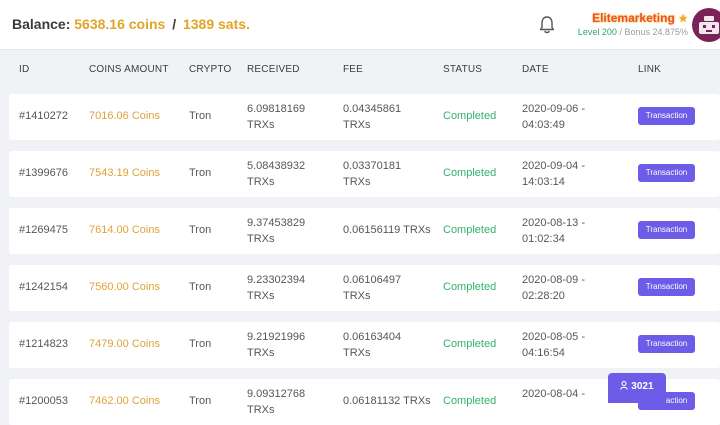  Describe the element at coordinates (553, 288) in the screenshot. I see `row-date: 2020-08-09 - 02:28:20` at that location.